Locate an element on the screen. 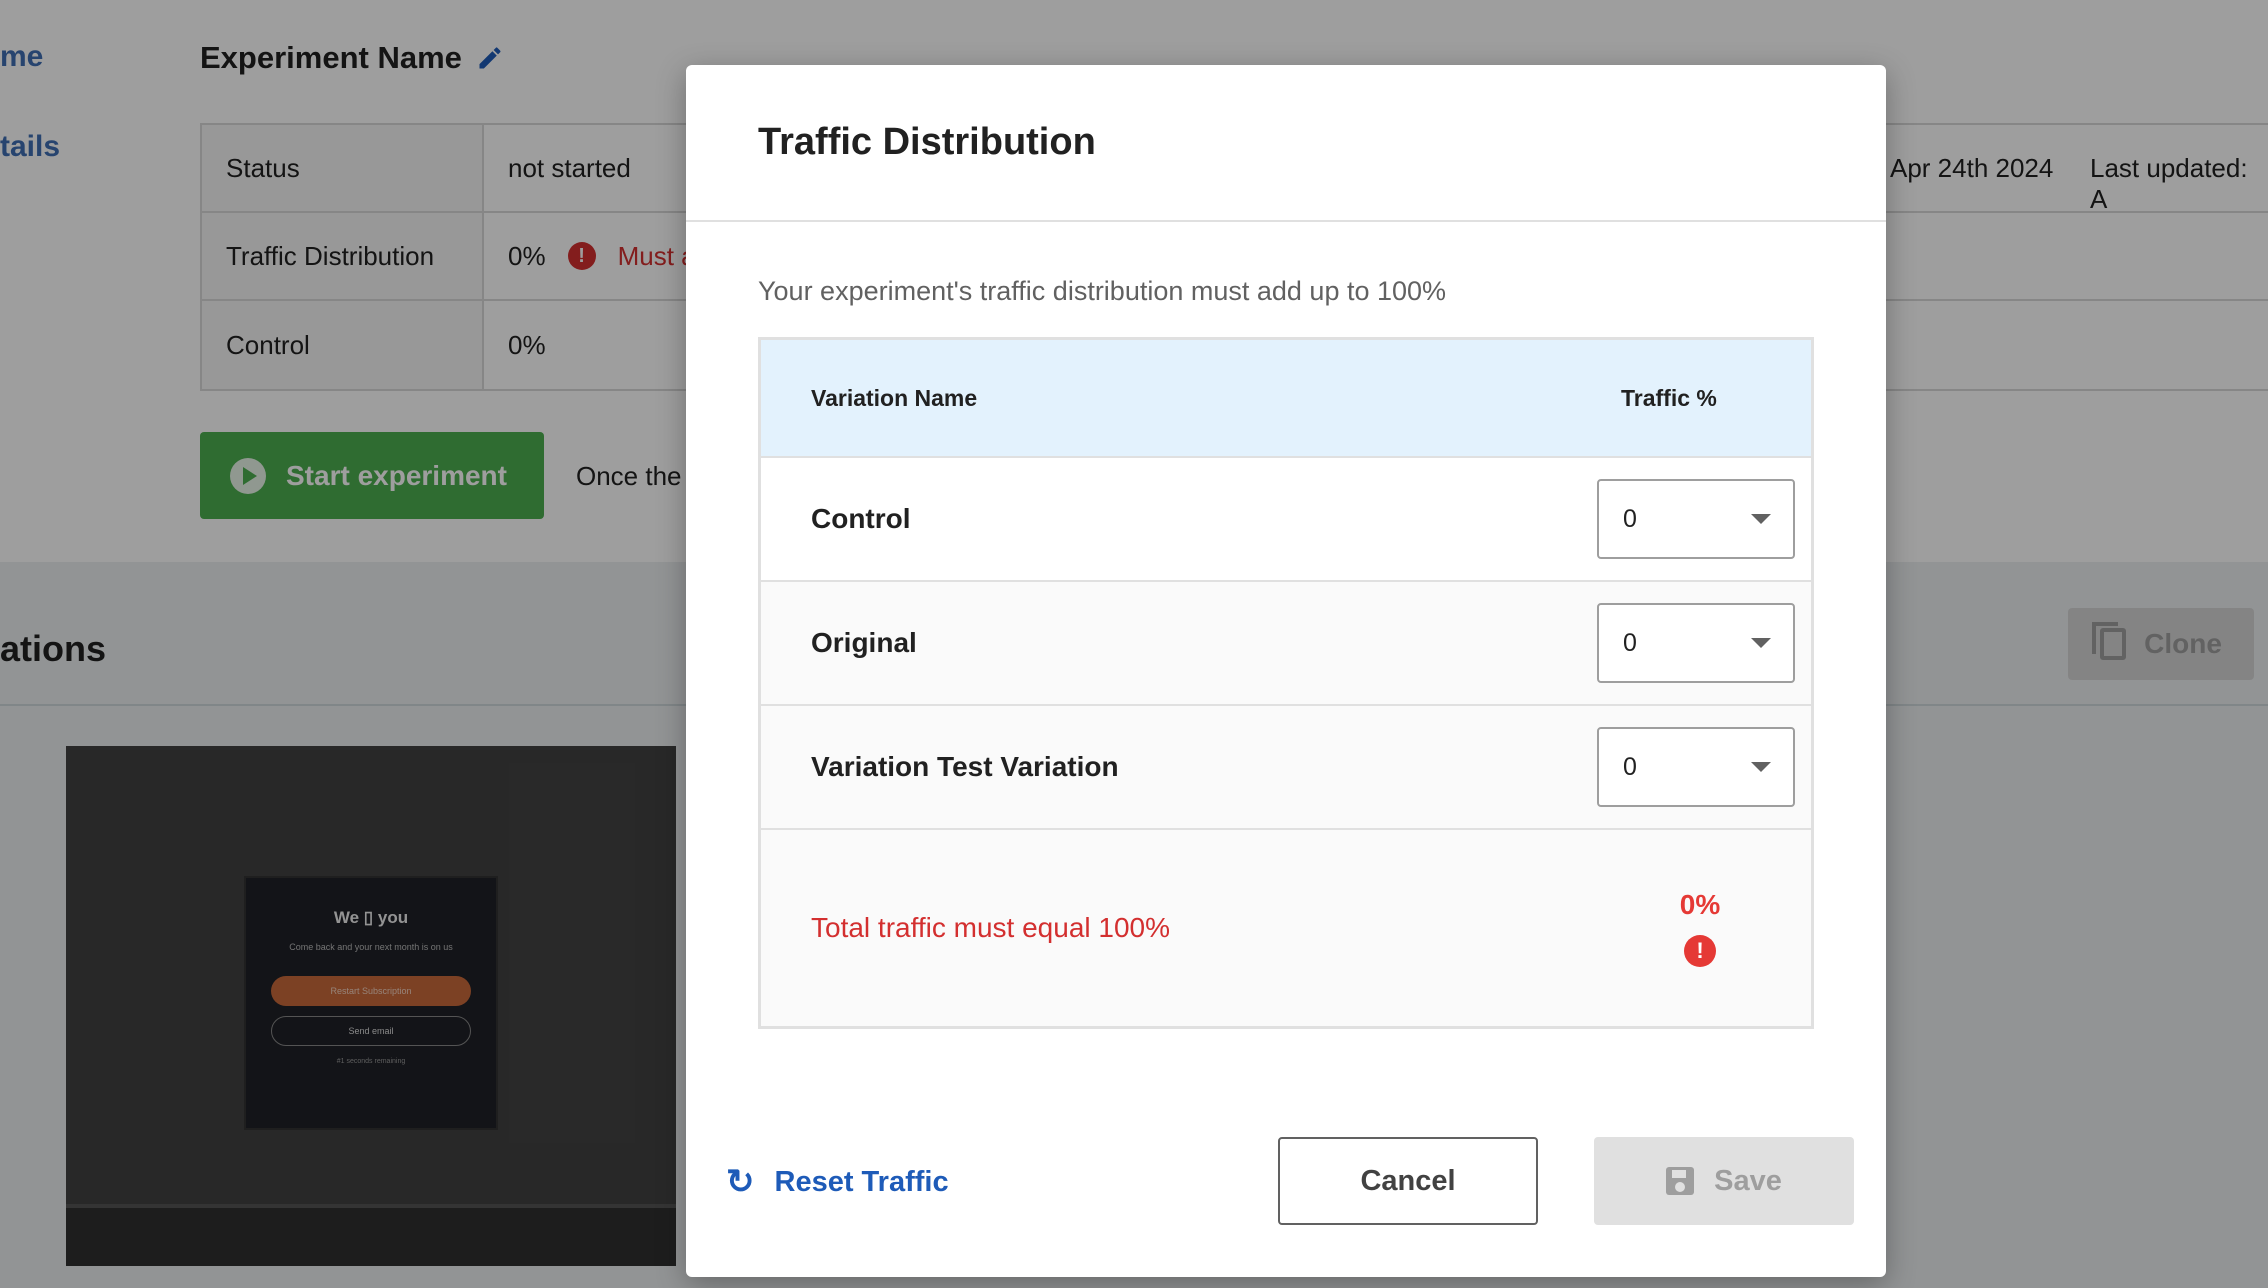 Image resolution: width=2268 pixels, height=1288 pixels. traffic-select-control: 0 is located at coordinates (1696, 519).